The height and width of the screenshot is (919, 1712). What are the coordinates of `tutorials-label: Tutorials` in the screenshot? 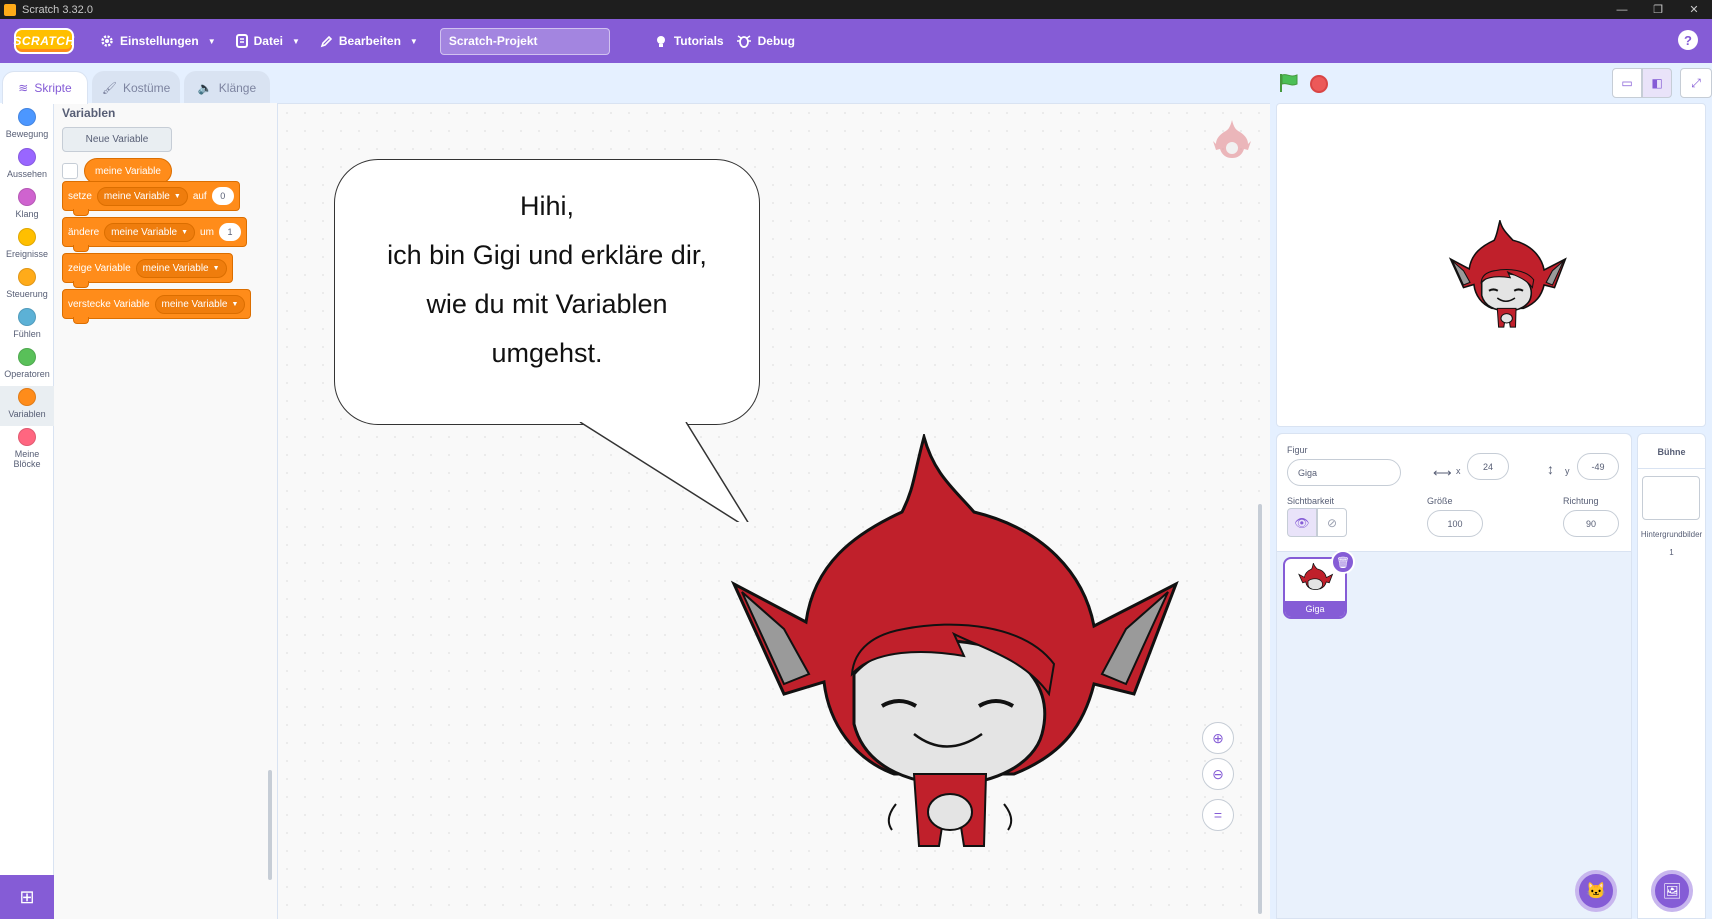 It's located at (698, 41).